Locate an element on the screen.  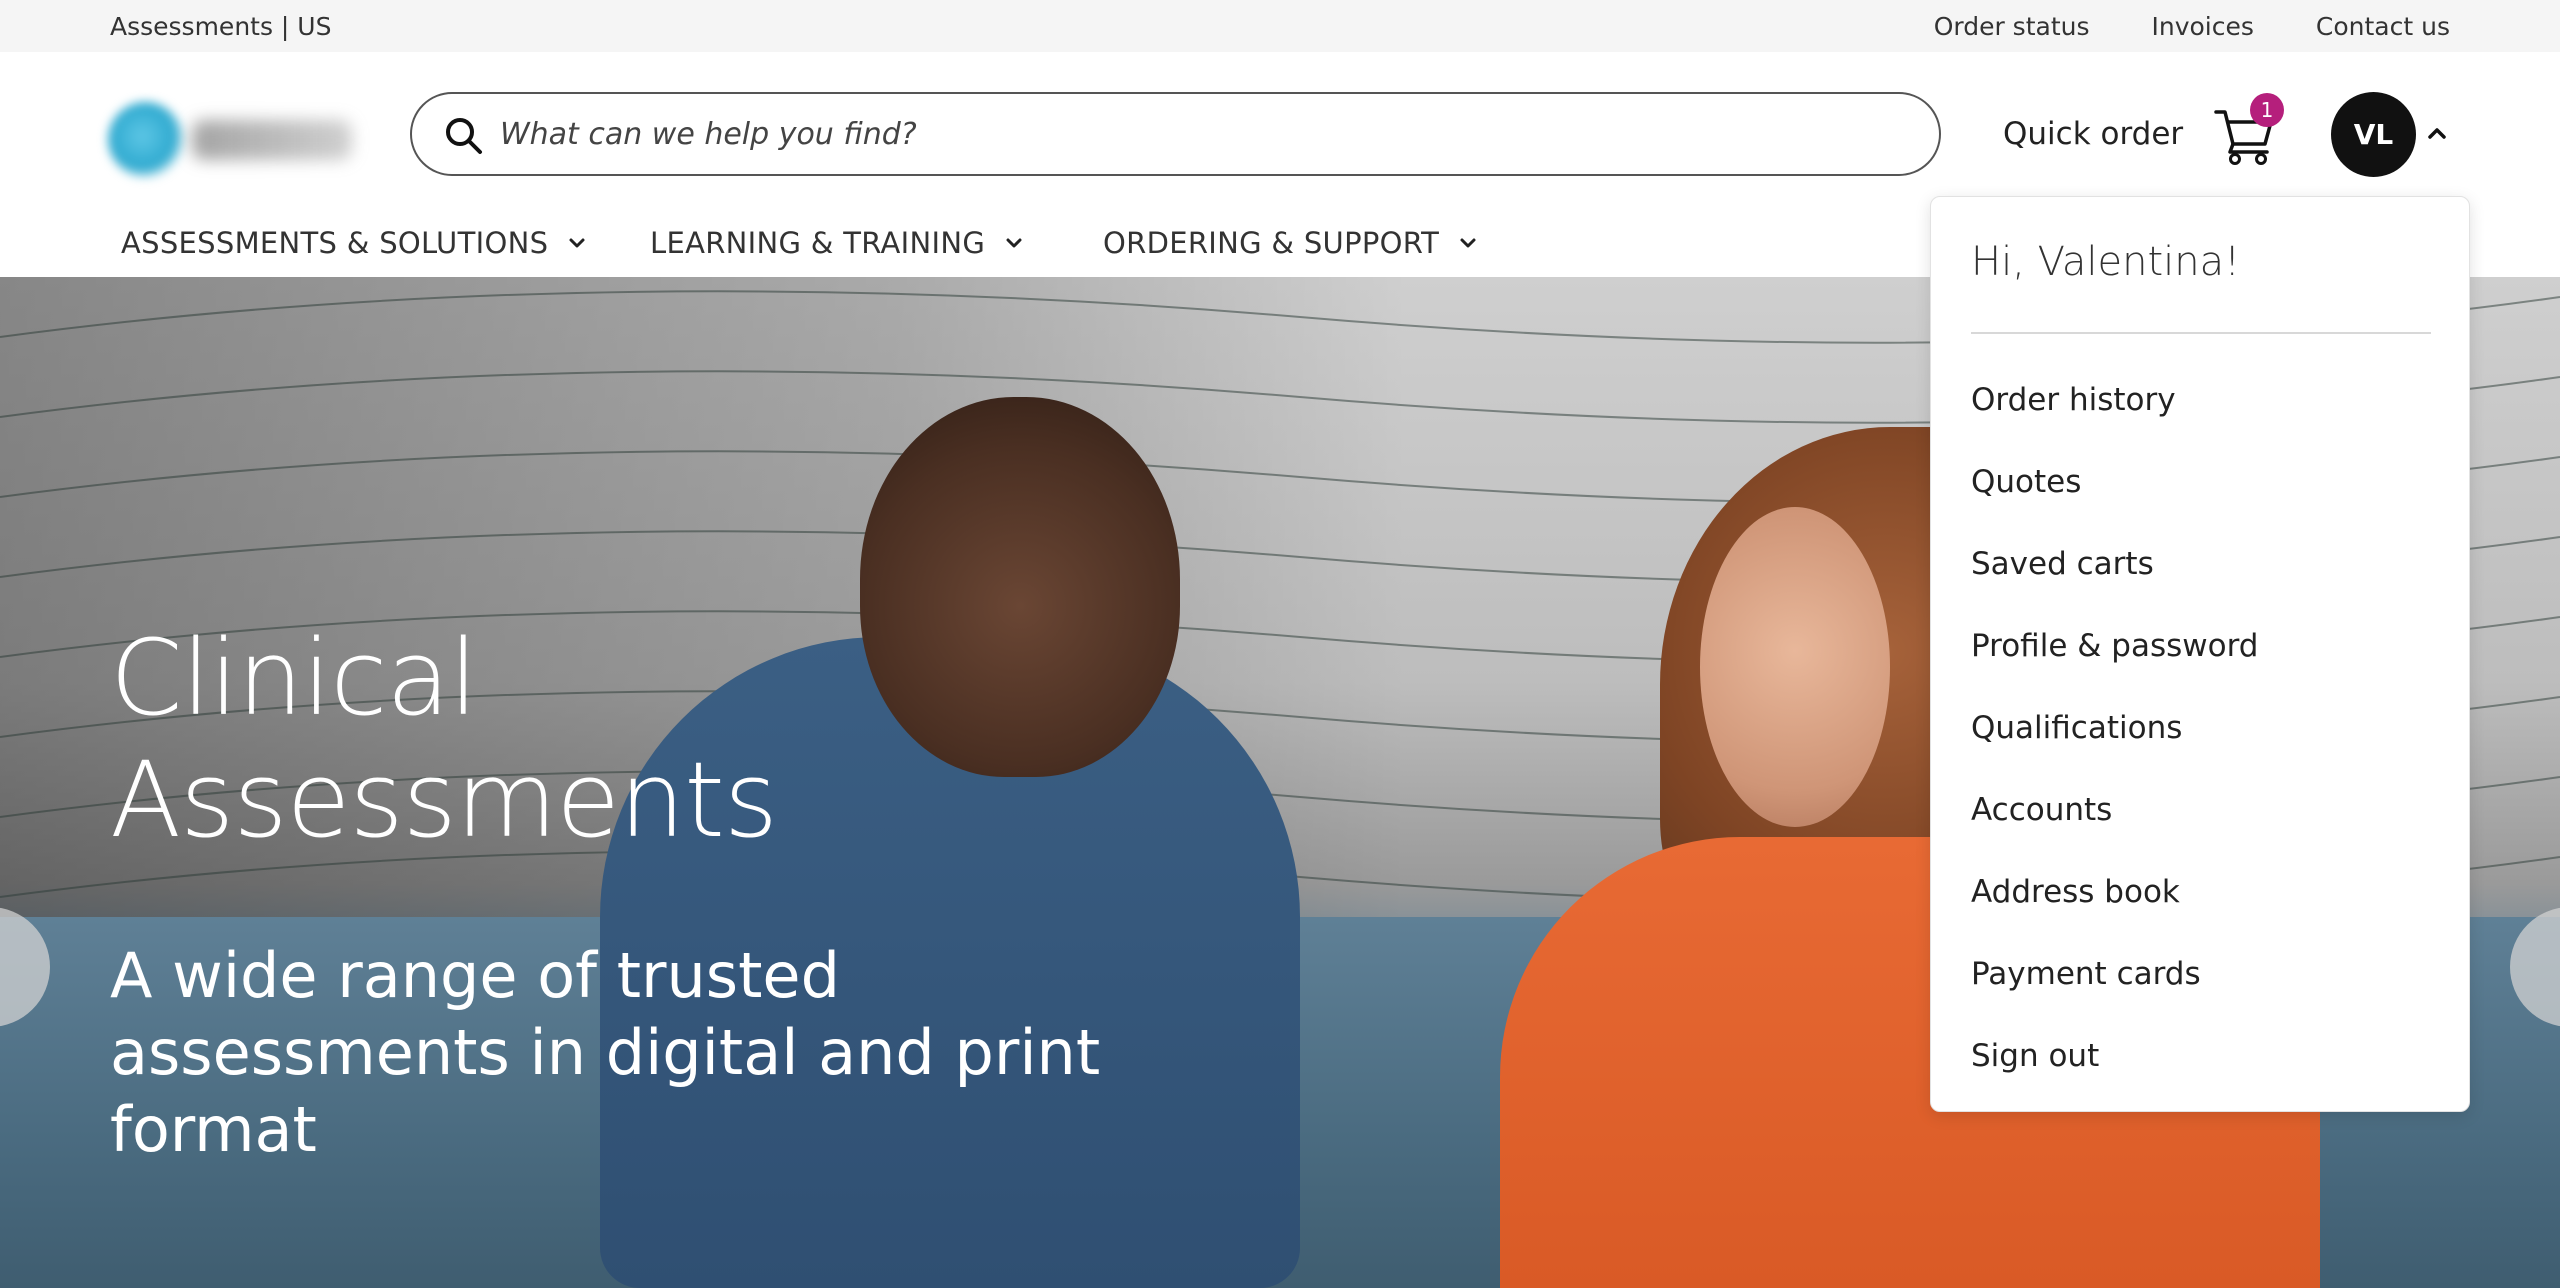
menu-item-address-book: Address book is located at coordinates (2201, 910).